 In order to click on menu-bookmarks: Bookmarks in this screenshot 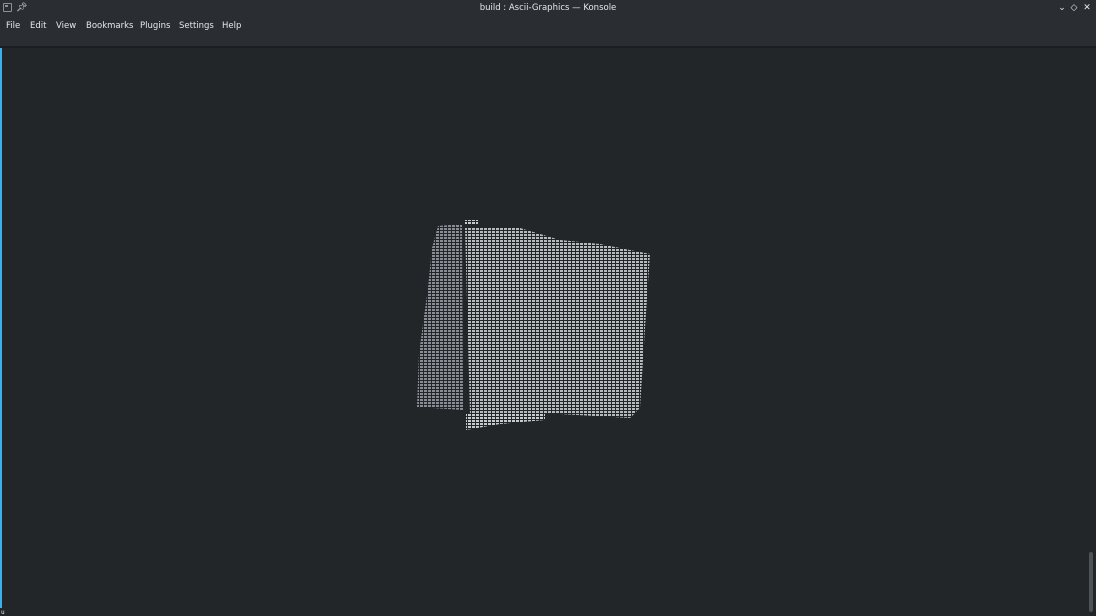, I will do `click(110, 26)`.